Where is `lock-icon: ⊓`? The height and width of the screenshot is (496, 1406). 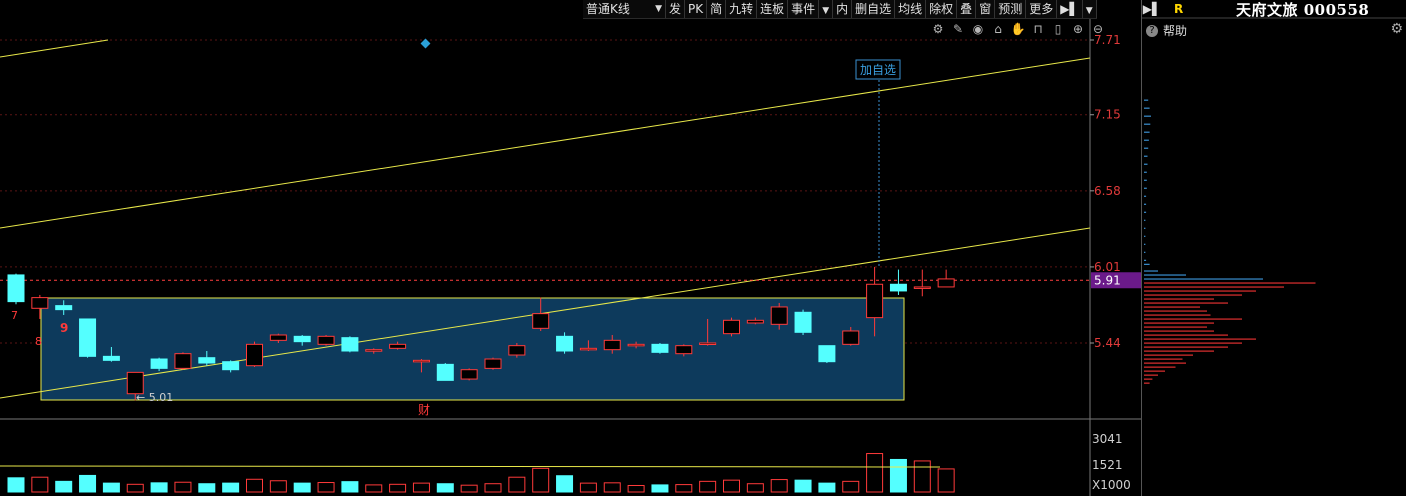
lock-icon: ⊓ is located at coordinates (1038, 29).